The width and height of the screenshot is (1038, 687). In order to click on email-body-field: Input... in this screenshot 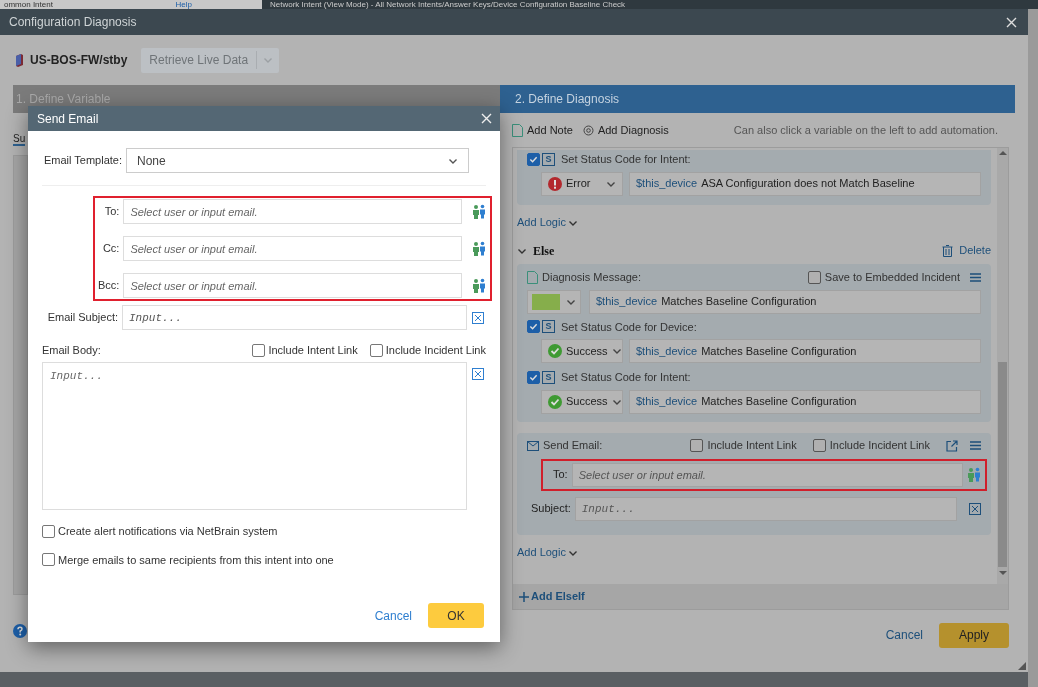, I will do `click(254, 436)`.